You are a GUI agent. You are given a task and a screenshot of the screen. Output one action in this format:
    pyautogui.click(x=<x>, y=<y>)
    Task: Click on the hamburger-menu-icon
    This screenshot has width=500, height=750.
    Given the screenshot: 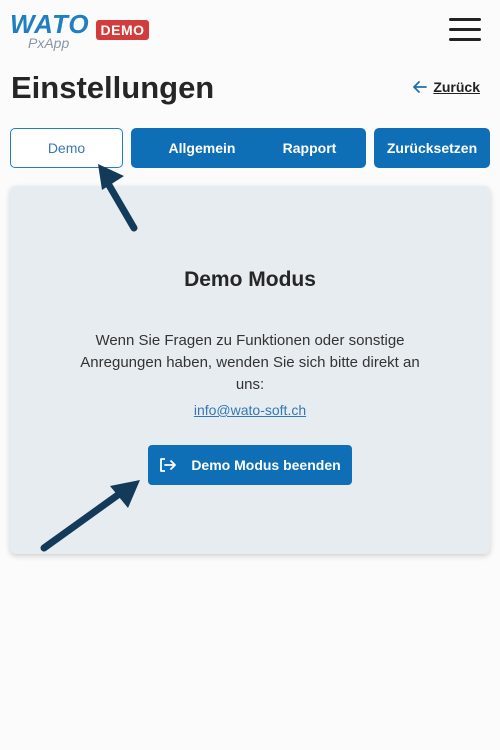 What is the action you would take?
    pyautogui.click(x=465, y=29)
    